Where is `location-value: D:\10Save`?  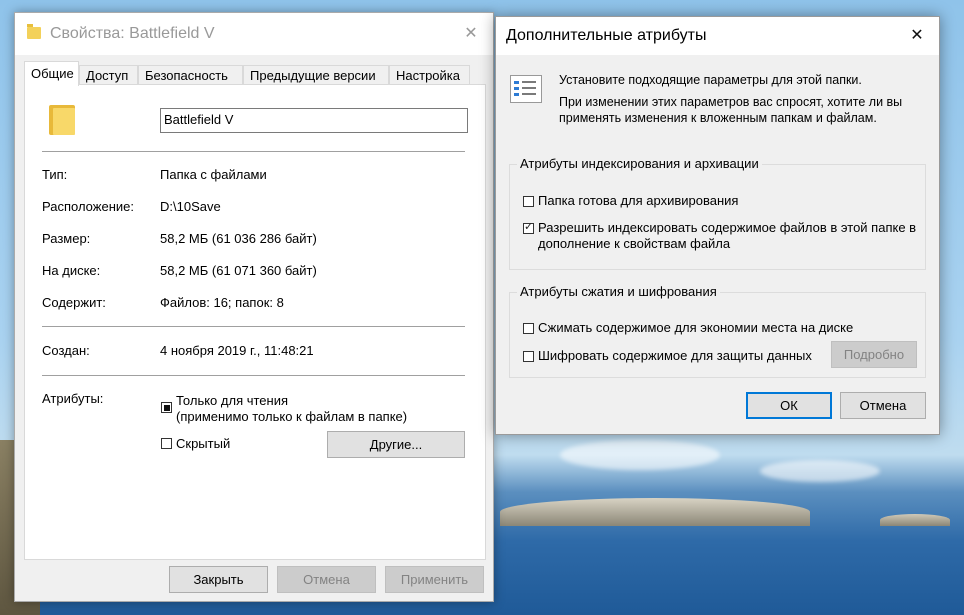 location-value: D:\10Save is located at coordinates (190, 206).